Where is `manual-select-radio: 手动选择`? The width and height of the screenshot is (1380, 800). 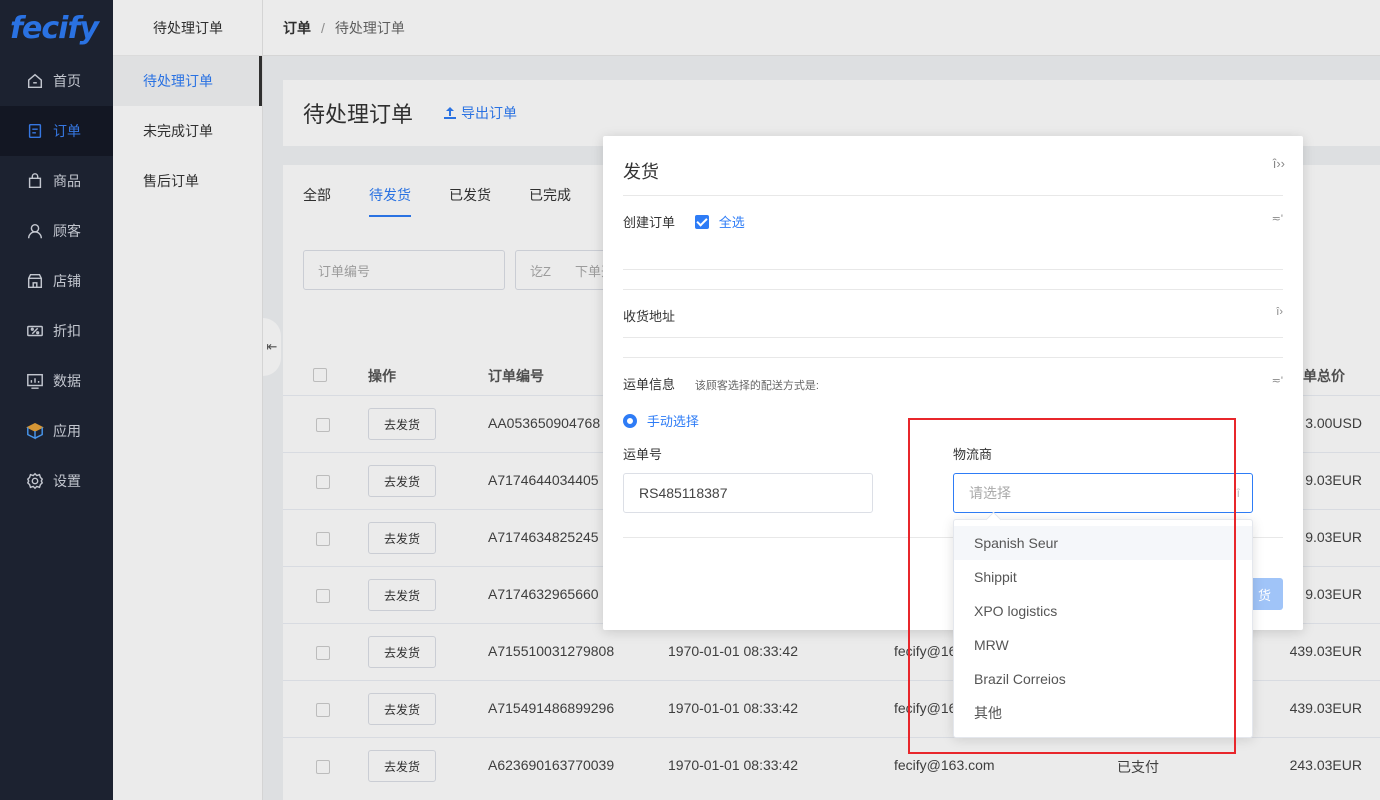 manual-select-radio: 手动选择 is located at coordinates (661, 420).